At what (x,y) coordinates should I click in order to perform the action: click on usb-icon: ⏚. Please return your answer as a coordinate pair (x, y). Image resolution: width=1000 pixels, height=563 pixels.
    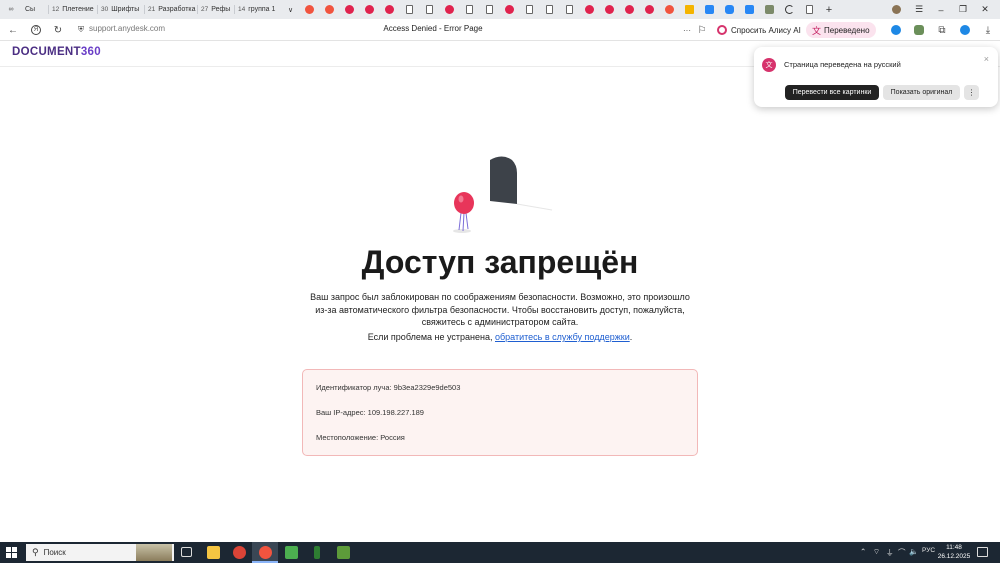
    Looking at the image, I should click on (890, 552).